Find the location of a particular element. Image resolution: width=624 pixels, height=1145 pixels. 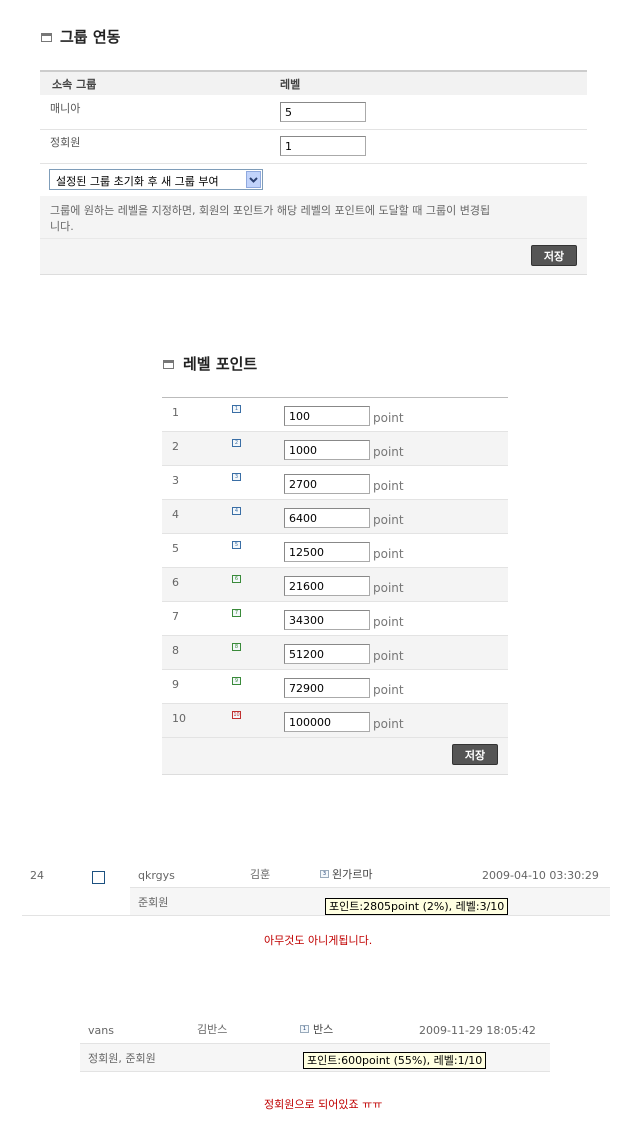

member-number: 24 is located at coordinates (37, 875).